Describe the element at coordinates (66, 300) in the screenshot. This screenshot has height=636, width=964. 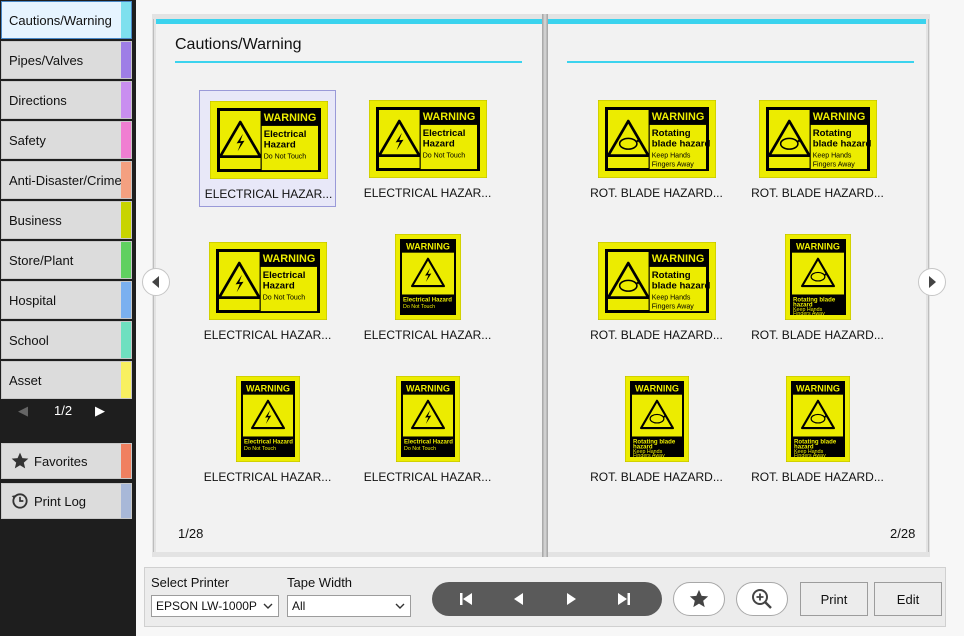
I see `category-tab-hospital: Hospital` at that location.